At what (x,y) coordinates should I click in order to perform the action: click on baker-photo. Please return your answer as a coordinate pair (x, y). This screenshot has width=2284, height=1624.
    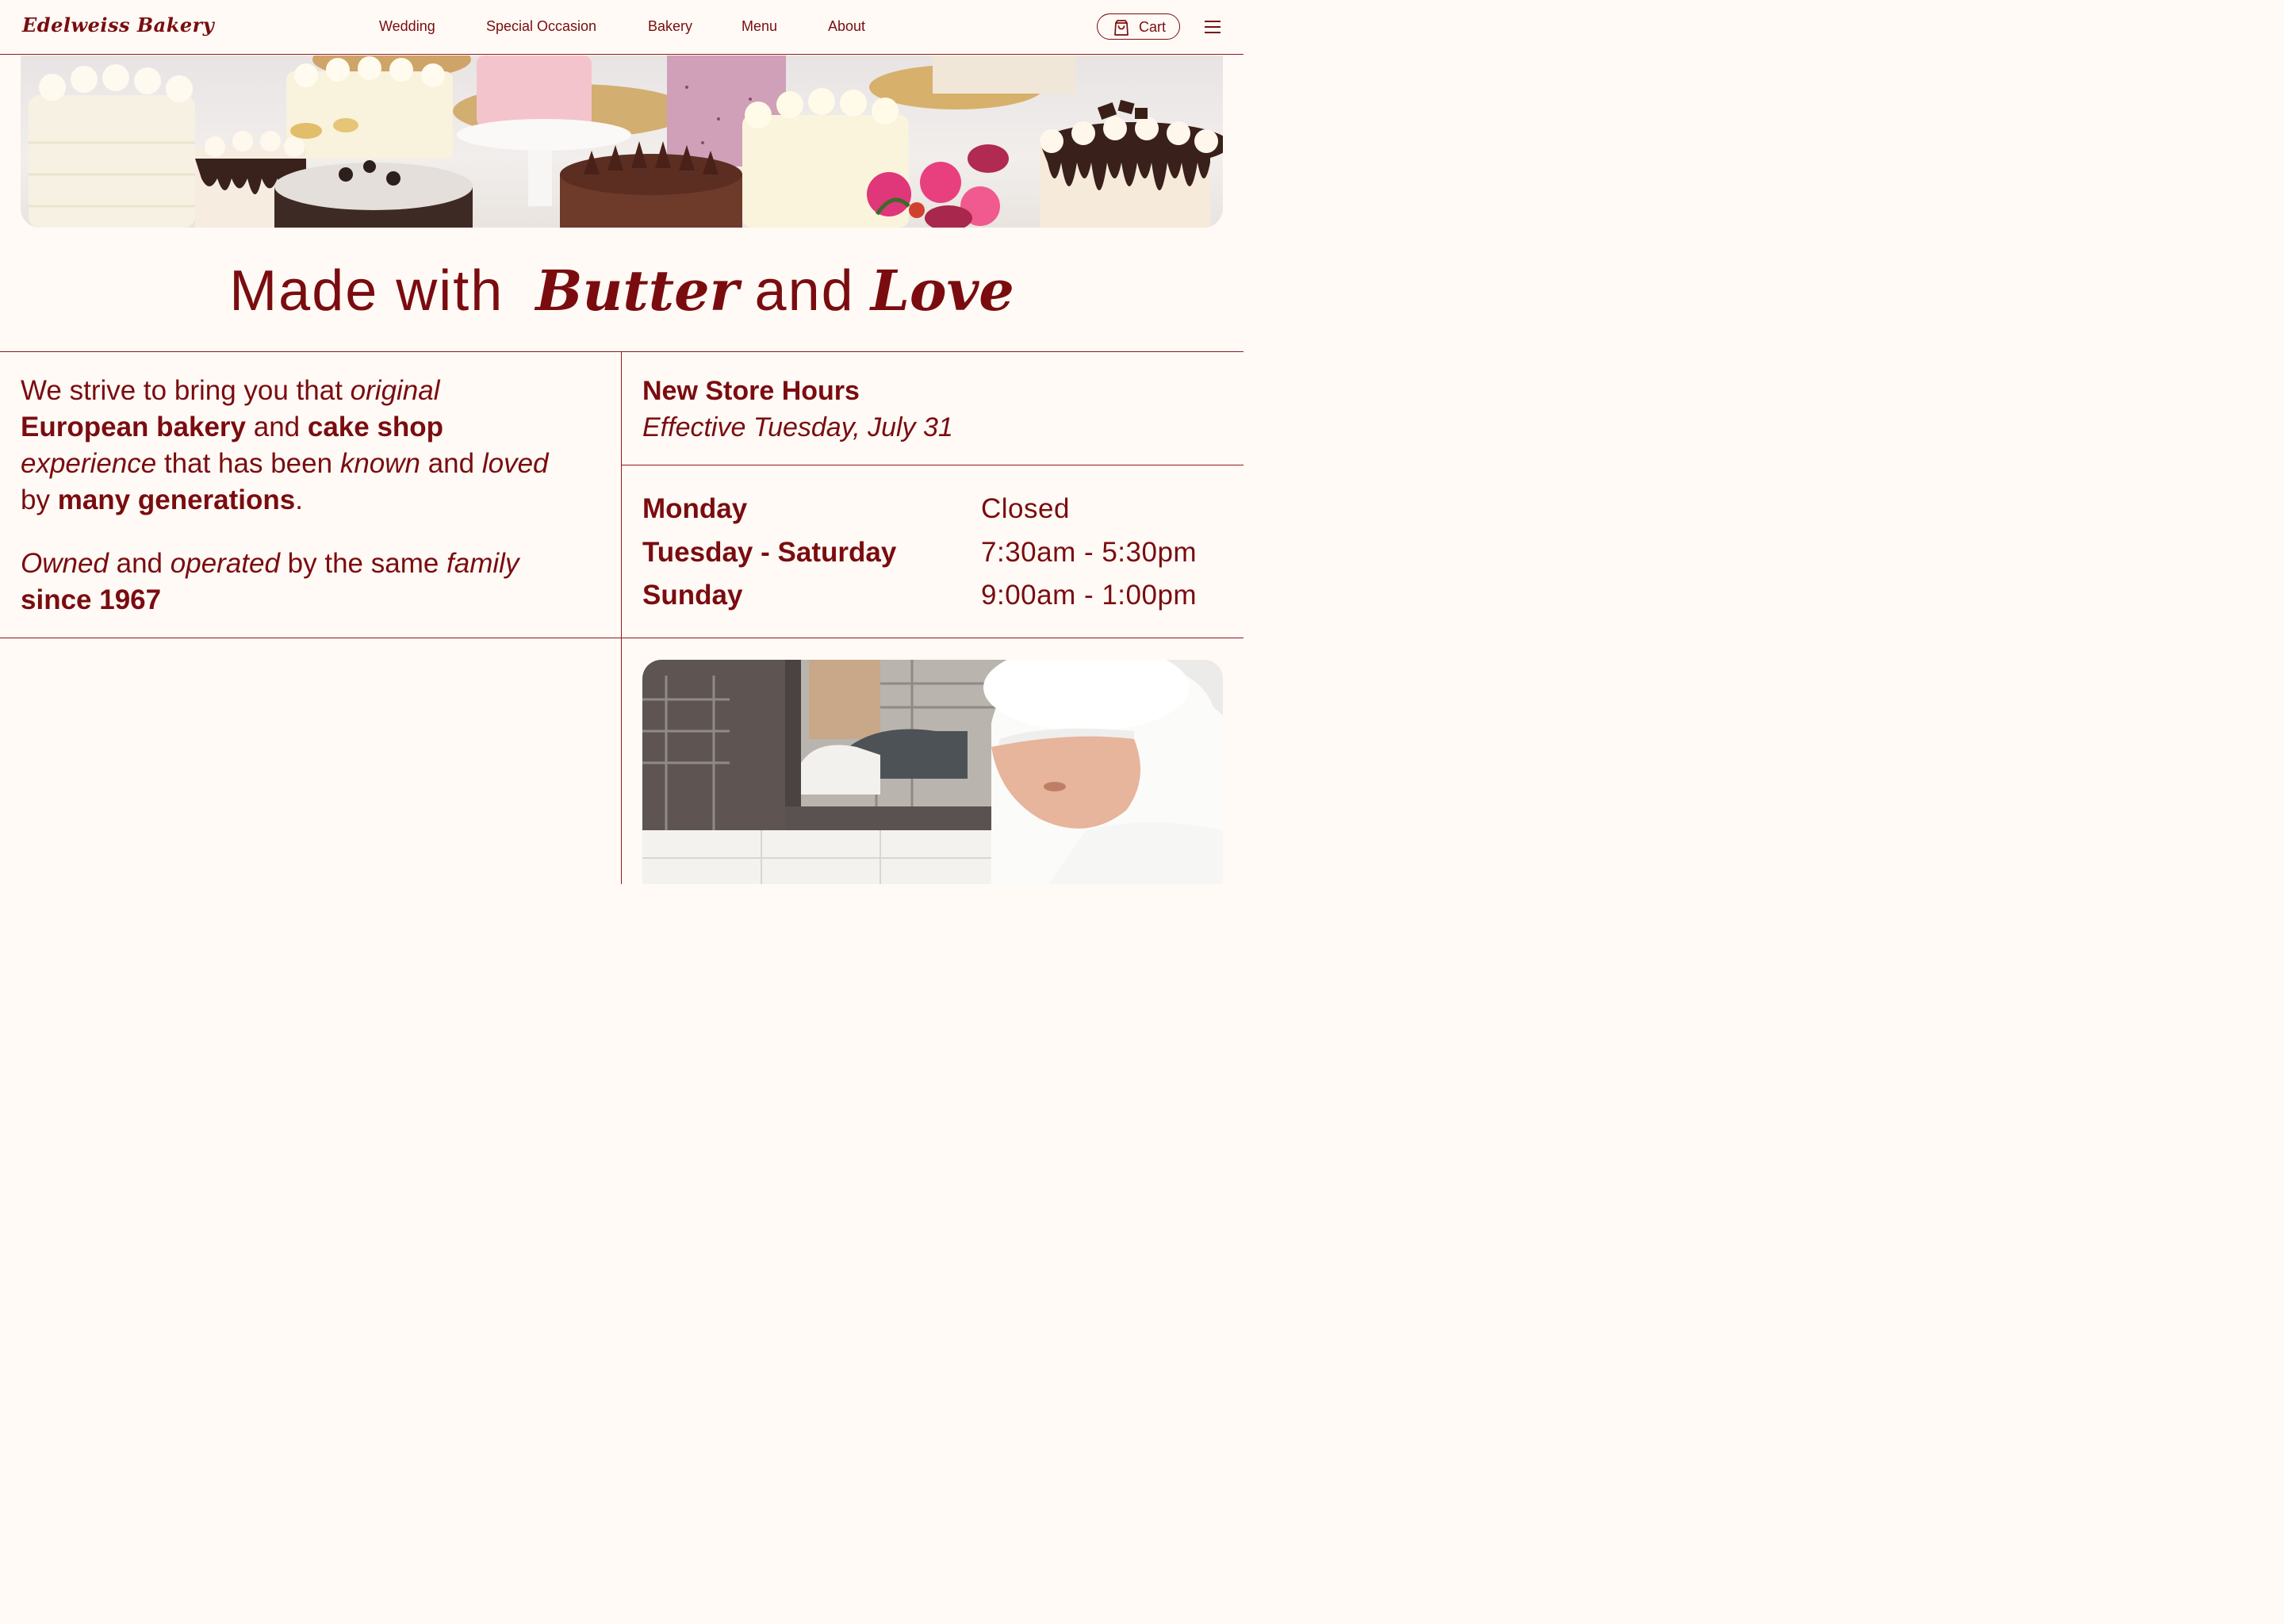
    Looking at the image, I should click on (932, 772).